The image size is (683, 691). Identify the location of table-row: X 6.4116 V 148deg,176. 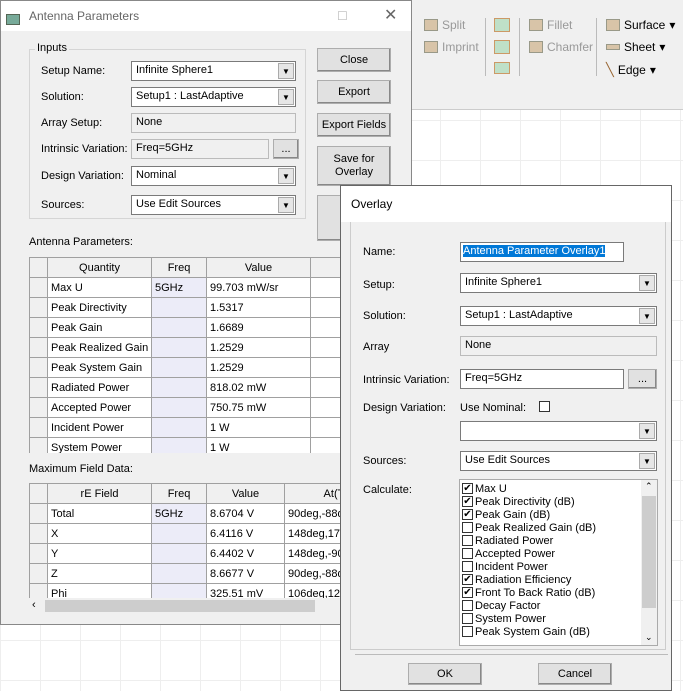
(185, 533).